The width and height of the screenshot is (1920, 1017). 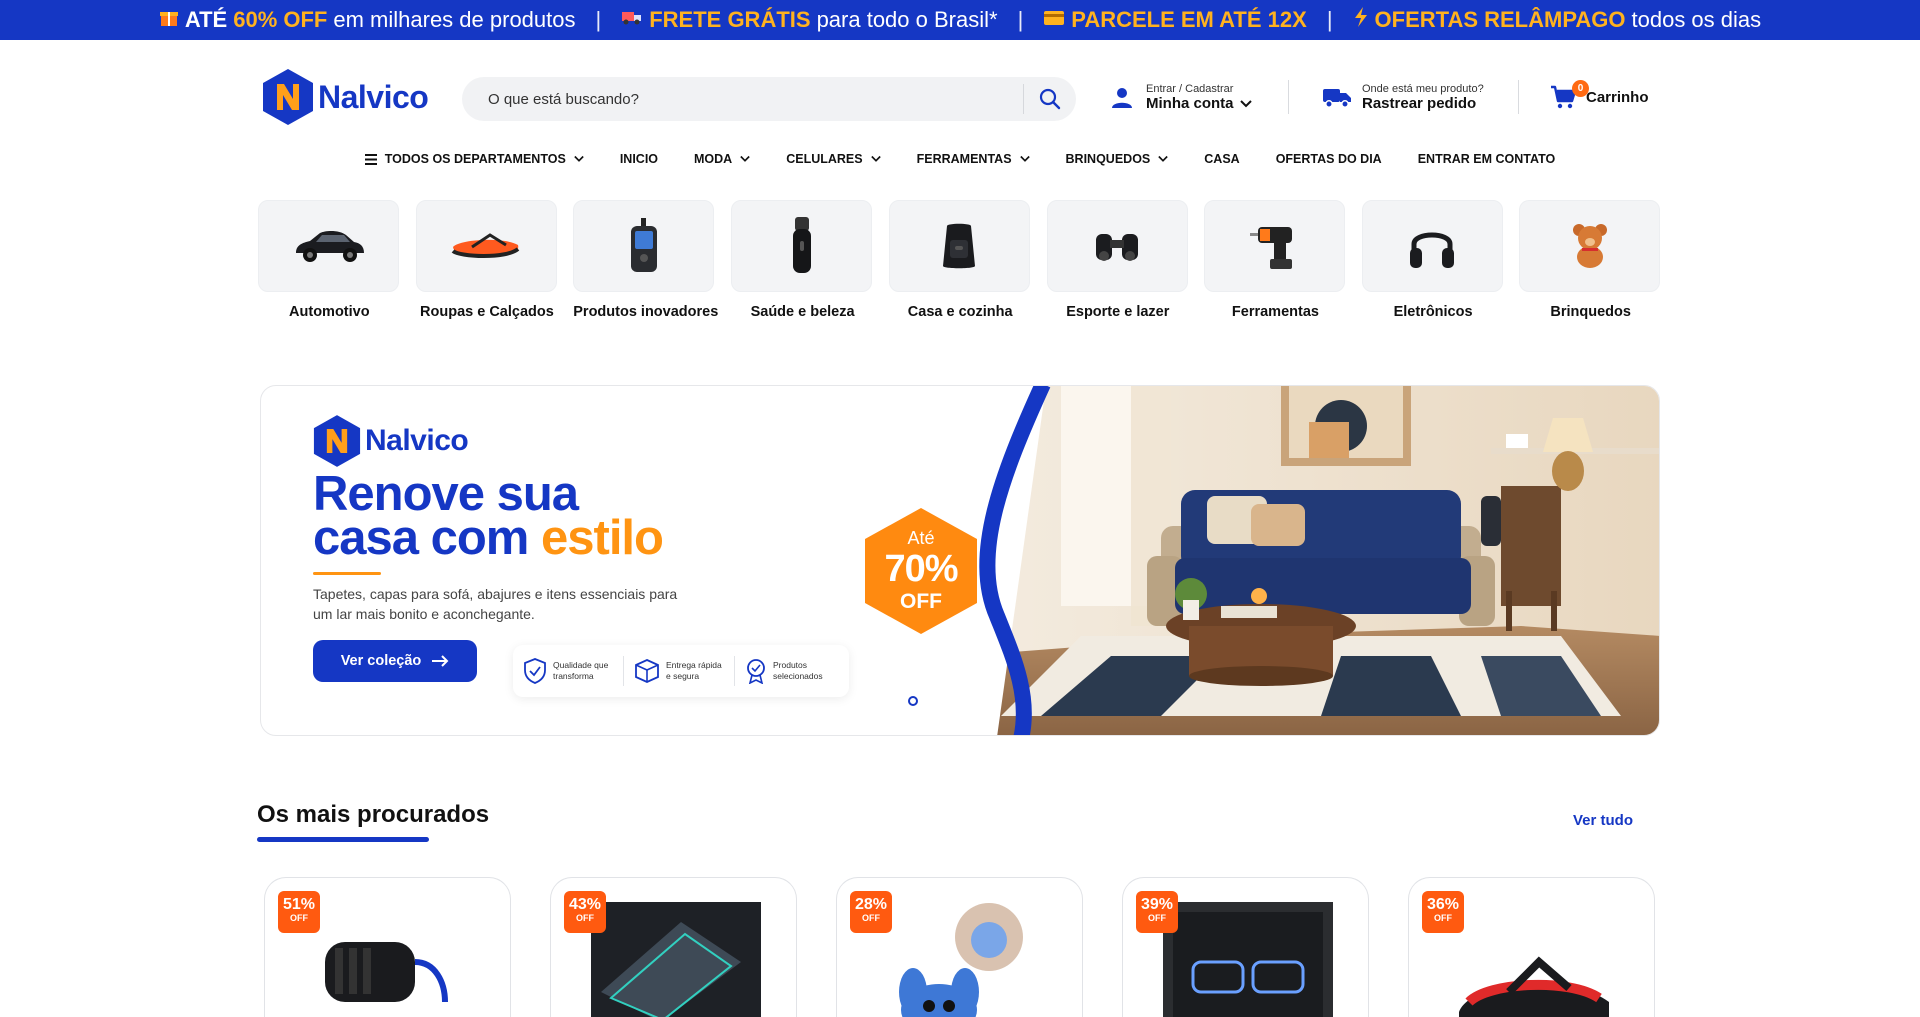 I want to click on user-icon, so click(x=1122, y=97).